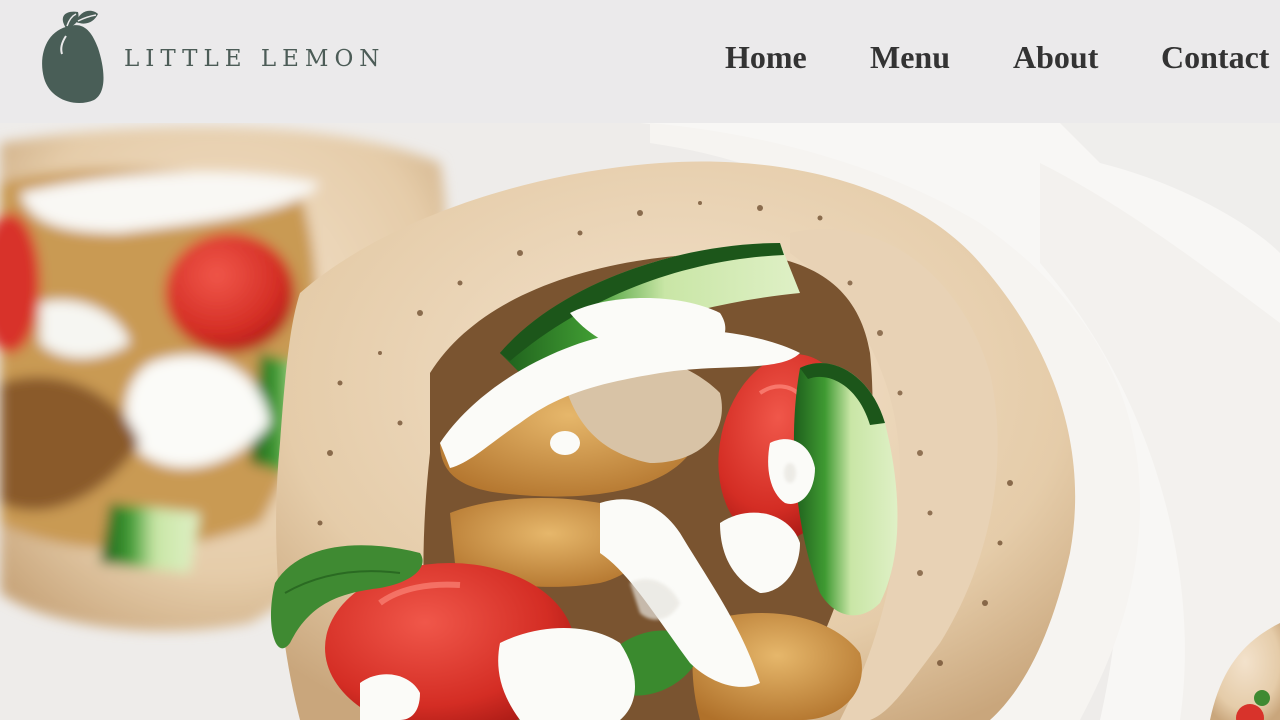  What do you see at coordinates (766, 57) in the screenshot?
I see `nav-home-link: Home` at bounding box center [766, 57].